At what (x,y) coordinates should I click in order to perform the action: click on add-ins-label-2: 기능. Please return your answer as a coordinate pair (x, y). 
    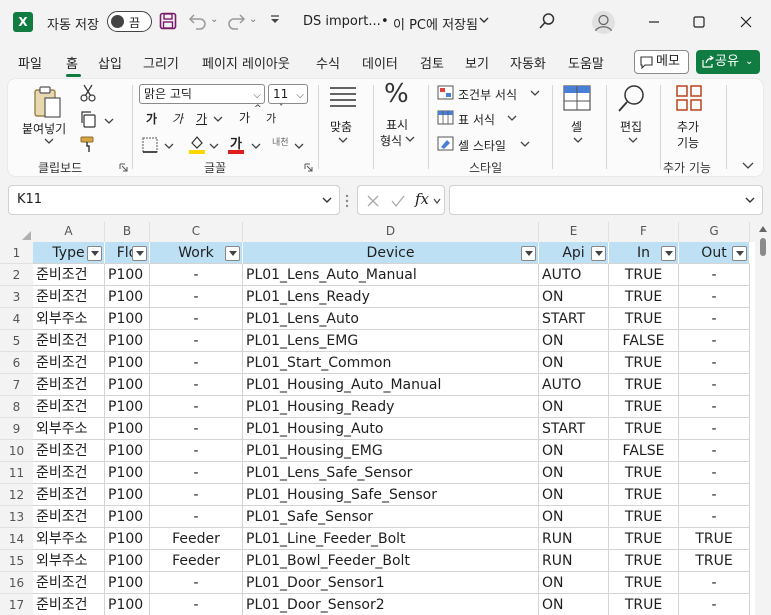
    Looking at the image, I should click on (688, 142).